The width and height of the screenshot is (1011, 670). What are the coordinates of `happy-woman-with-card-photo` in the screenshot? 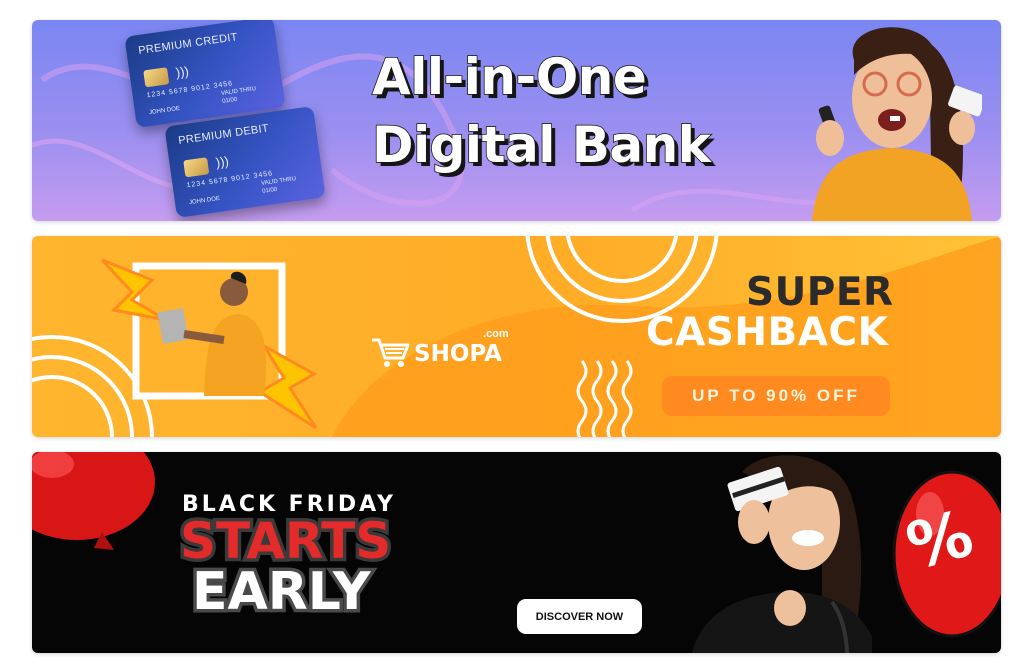 It's located at (897, 124).